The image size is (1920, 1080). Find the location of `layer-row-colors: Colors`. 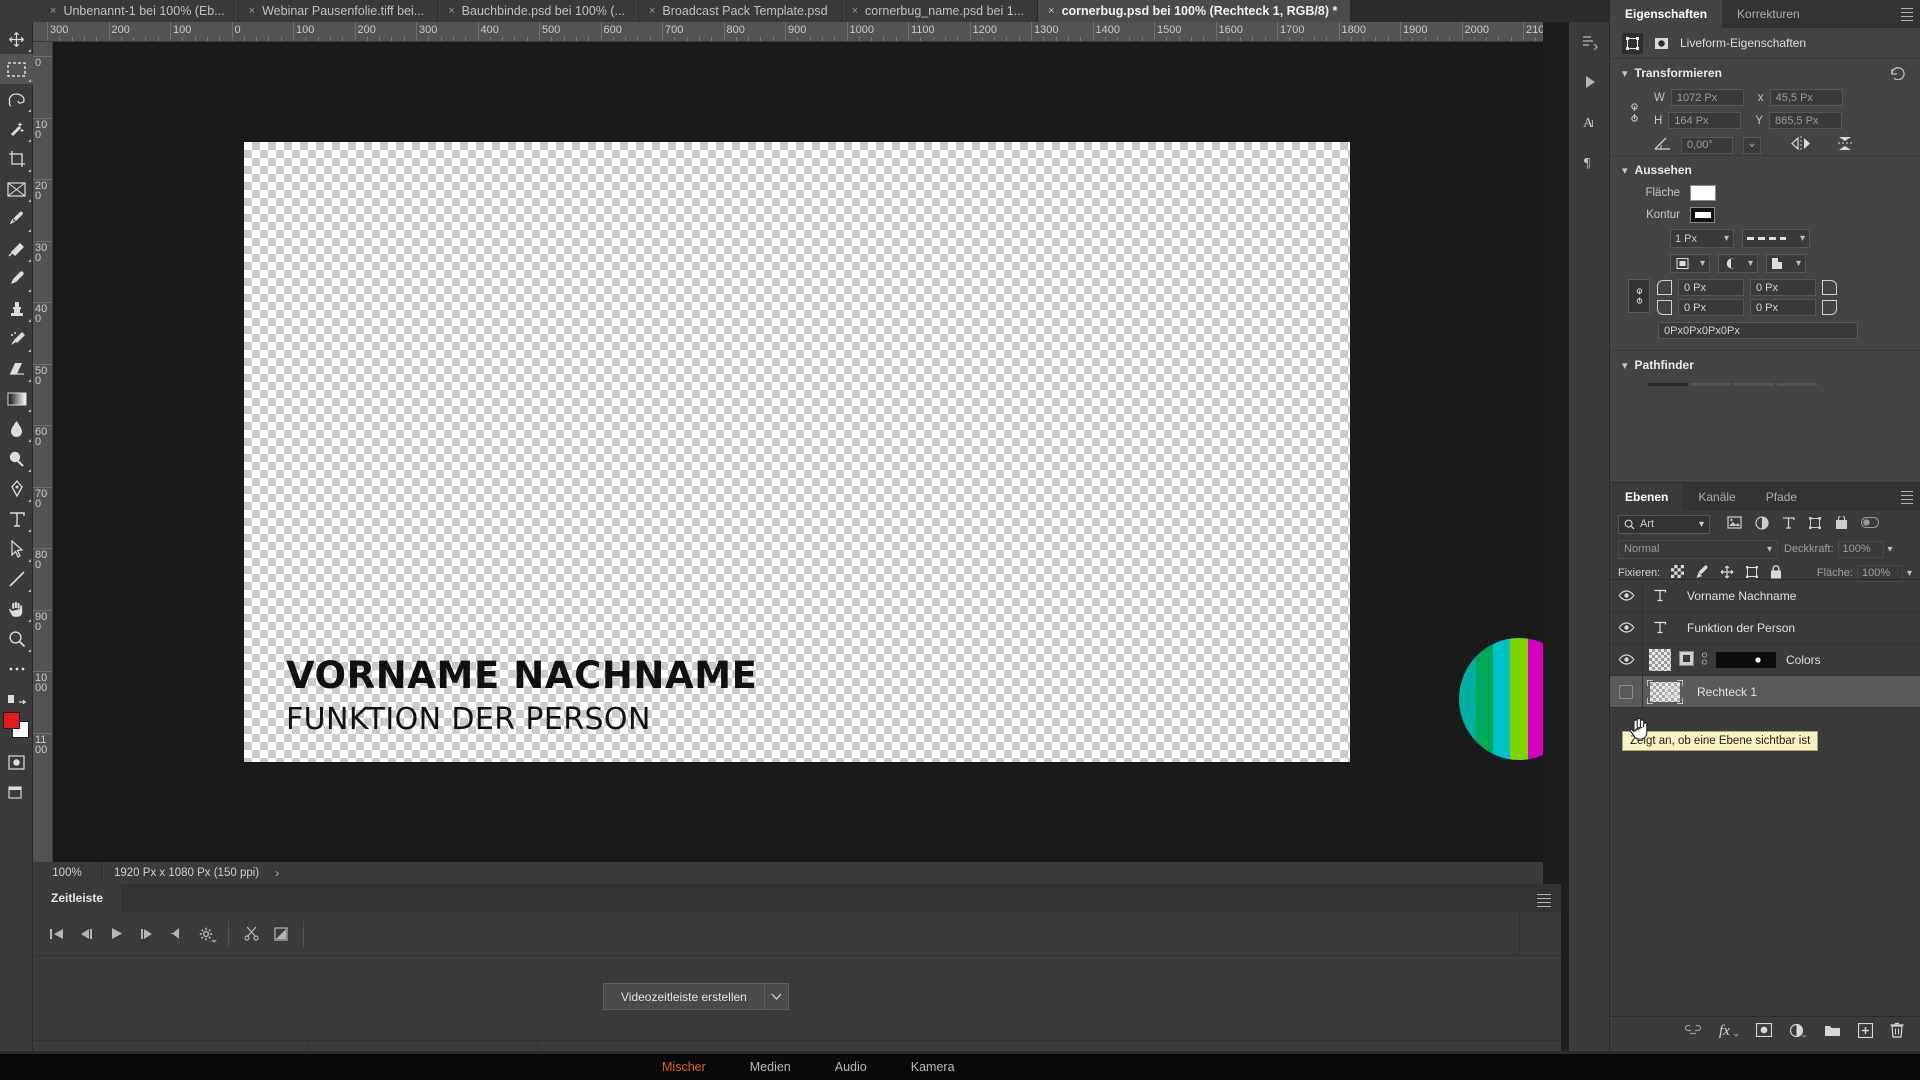

layer-row-colors: Colors is located at coordinates (1765, 659).